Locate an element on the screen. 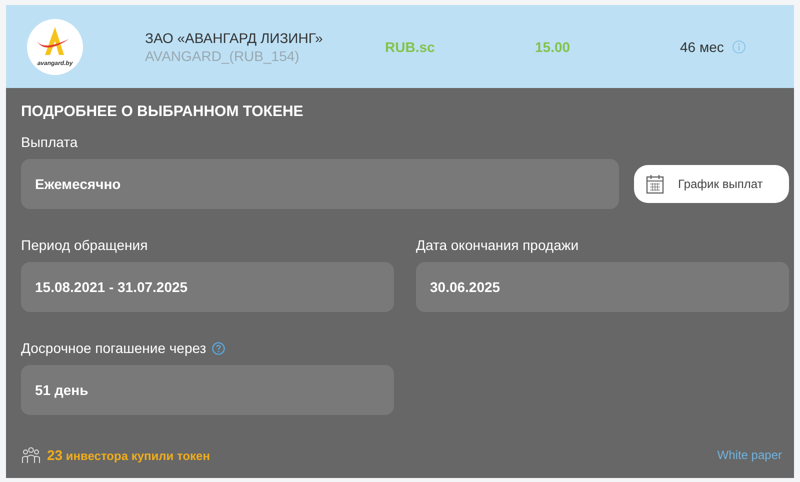 This screenshot has height=482, width=800. token-currency: RUB.sc is located at coordinates (410, 46).